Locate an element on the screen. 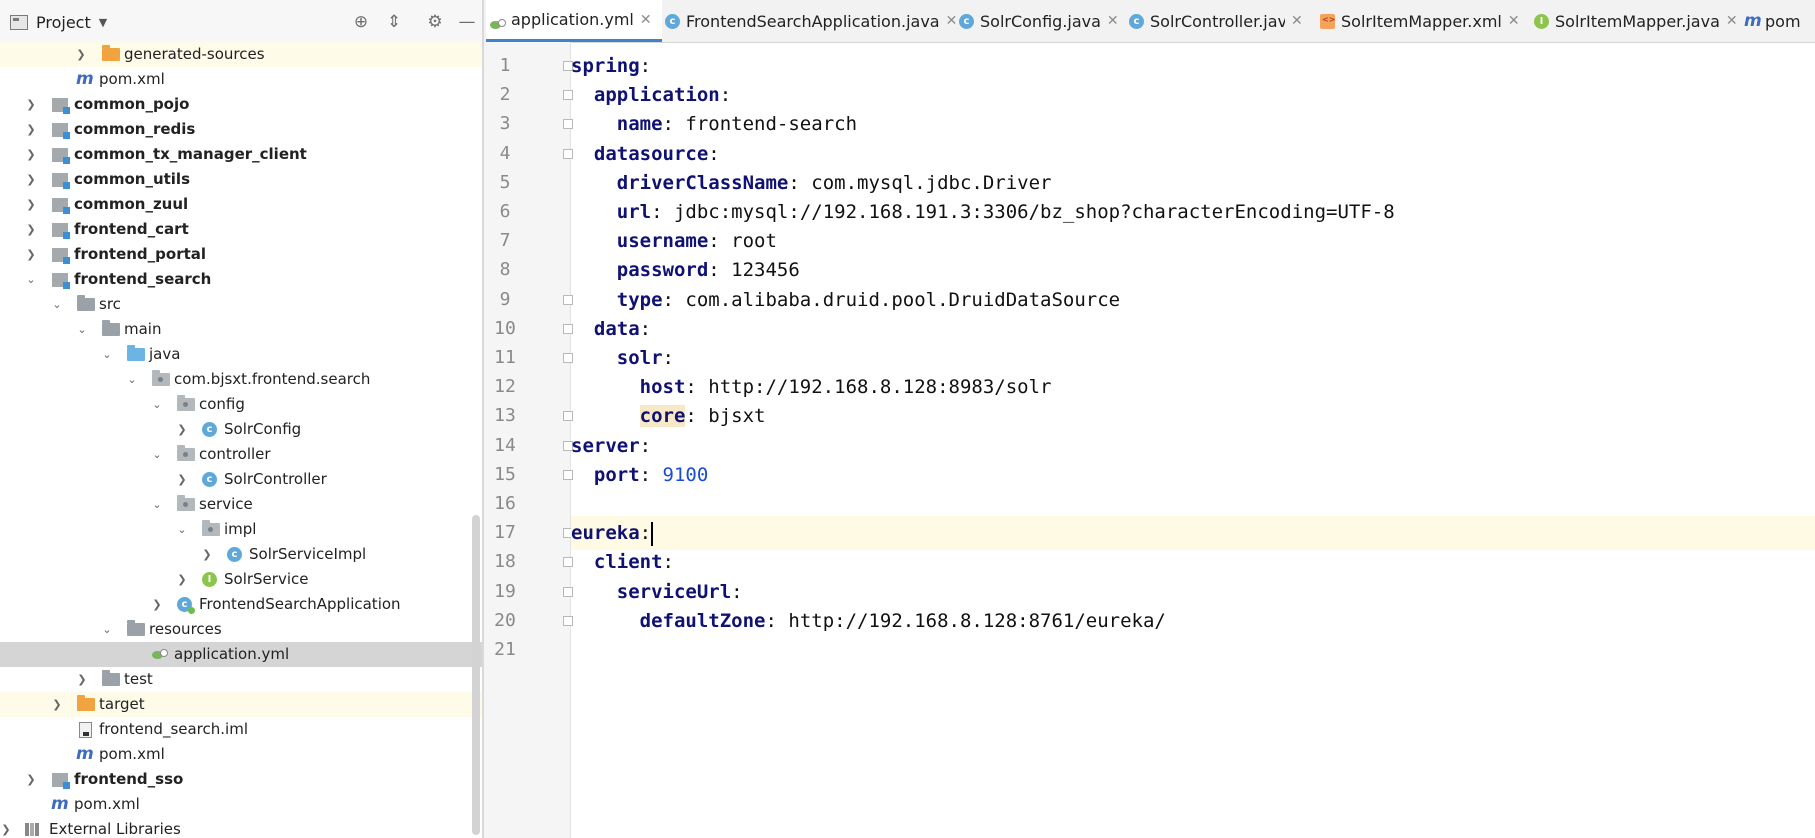 The height and width of the screenshot is (838, 1815). tree-item-solrconfig: ❯ c SolrConfig is located at coordinates (241, 429).